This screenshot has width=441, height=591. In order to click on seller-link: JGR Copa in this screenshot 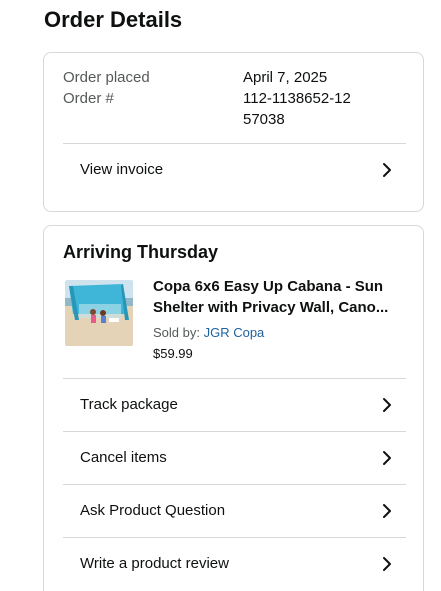, I will do `click(234, 332)`.